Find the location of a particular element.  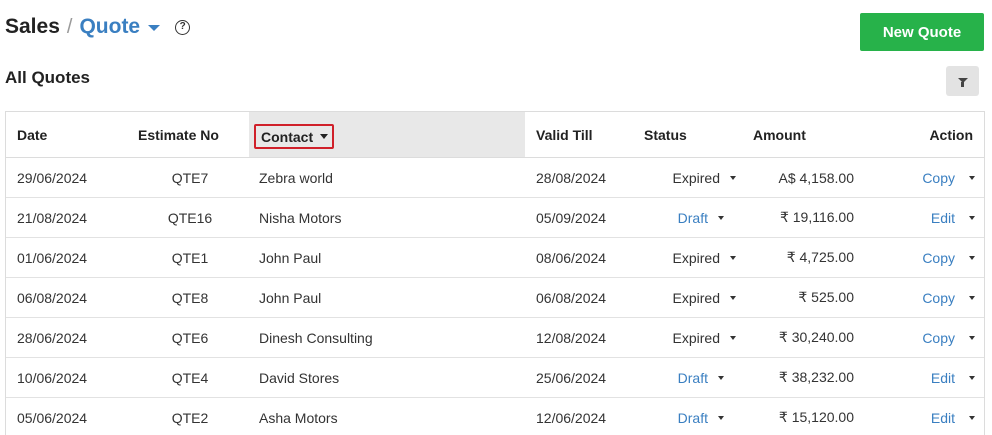

row-amount: ₹ 19,116.00 is located at coordinates (816, 217).